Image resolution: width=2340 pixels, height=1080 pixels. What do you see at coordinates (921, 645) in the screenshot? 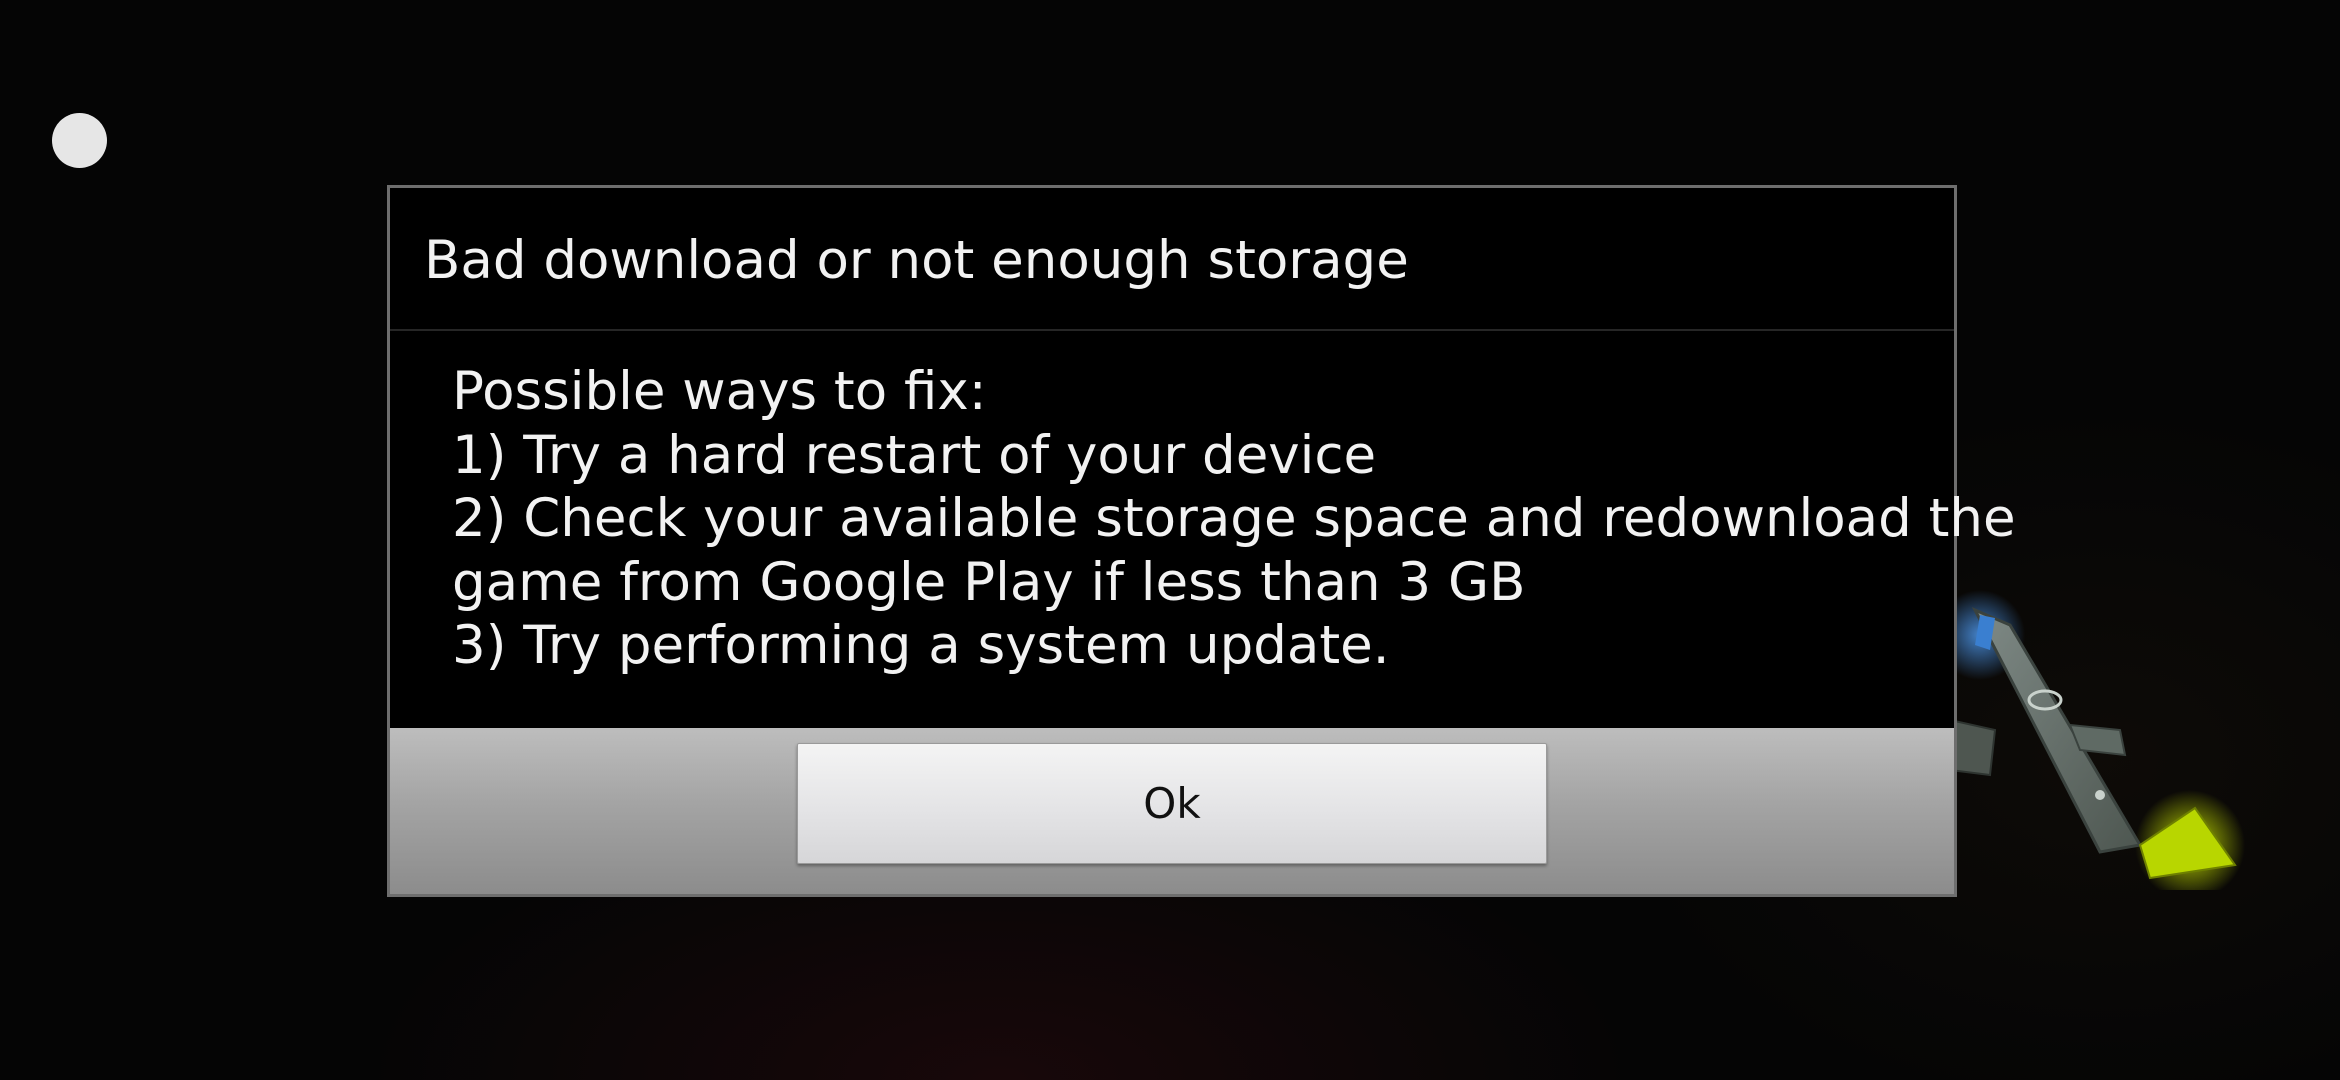
I see `message-line: 3) Try performing a system update.` at bounding box center [921, 645].